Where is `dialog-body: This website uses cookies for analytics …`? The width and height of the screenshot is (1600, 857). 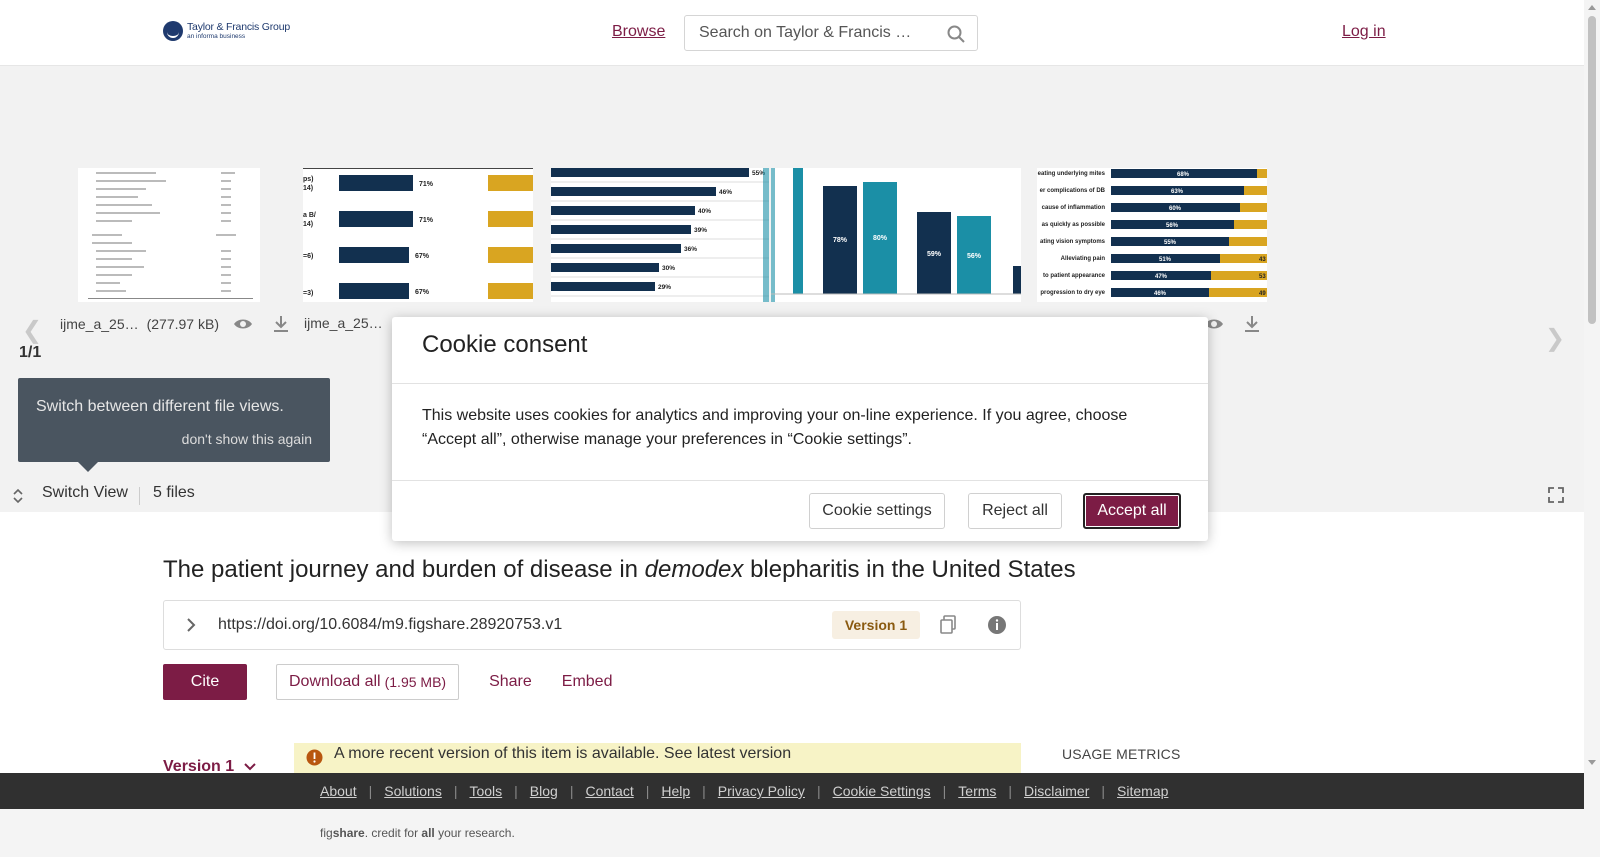
dialog-body: This website uses cookies for analytics … is located at coordinates (775, 427).